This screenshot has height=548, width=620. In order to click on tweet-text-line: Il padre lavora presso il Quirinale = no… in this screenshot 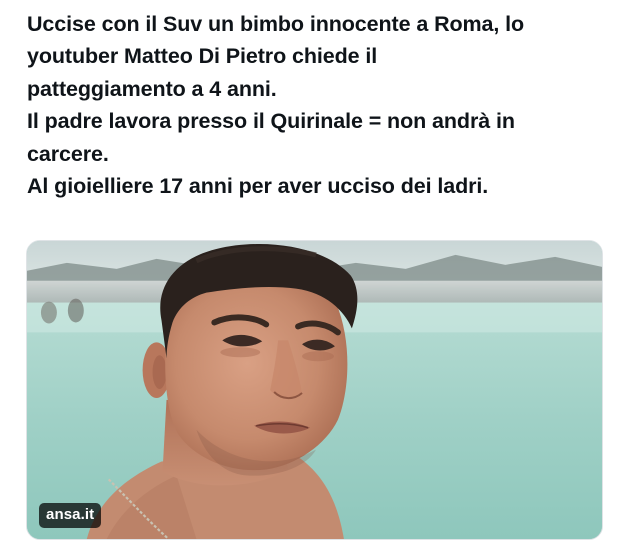, I will do `click(271, 121)`.